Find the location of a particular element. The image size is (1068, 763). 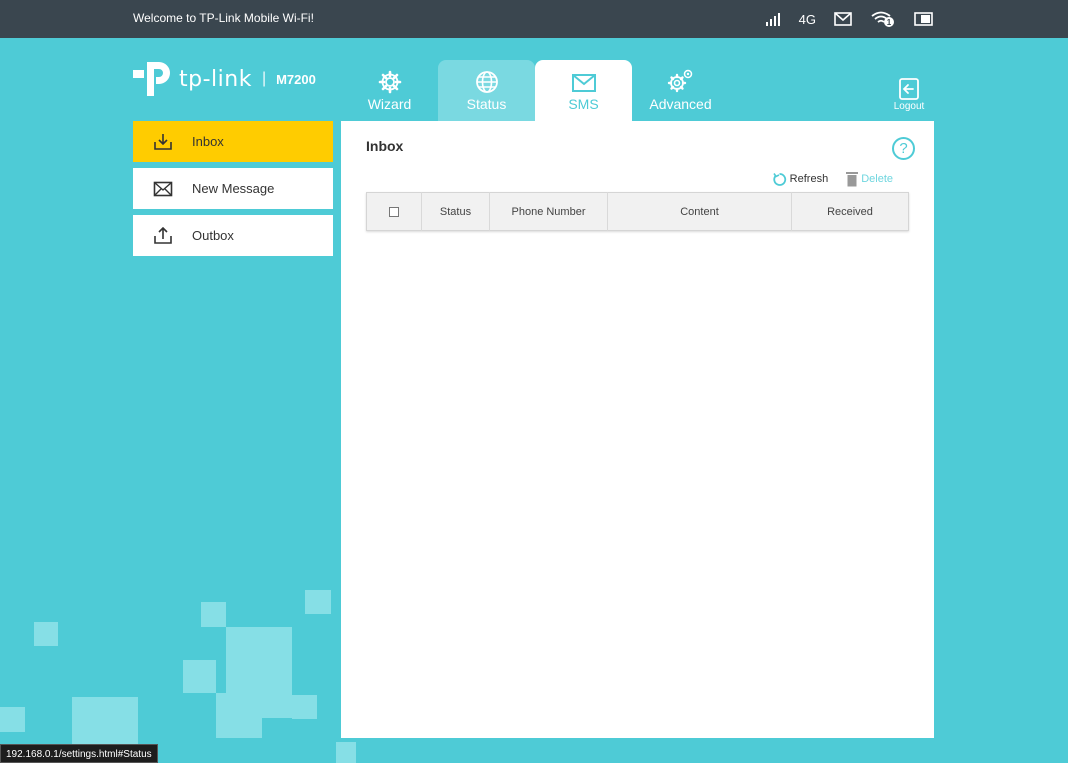

wifi-client-count: 1 is located at coordinates (889, 22).